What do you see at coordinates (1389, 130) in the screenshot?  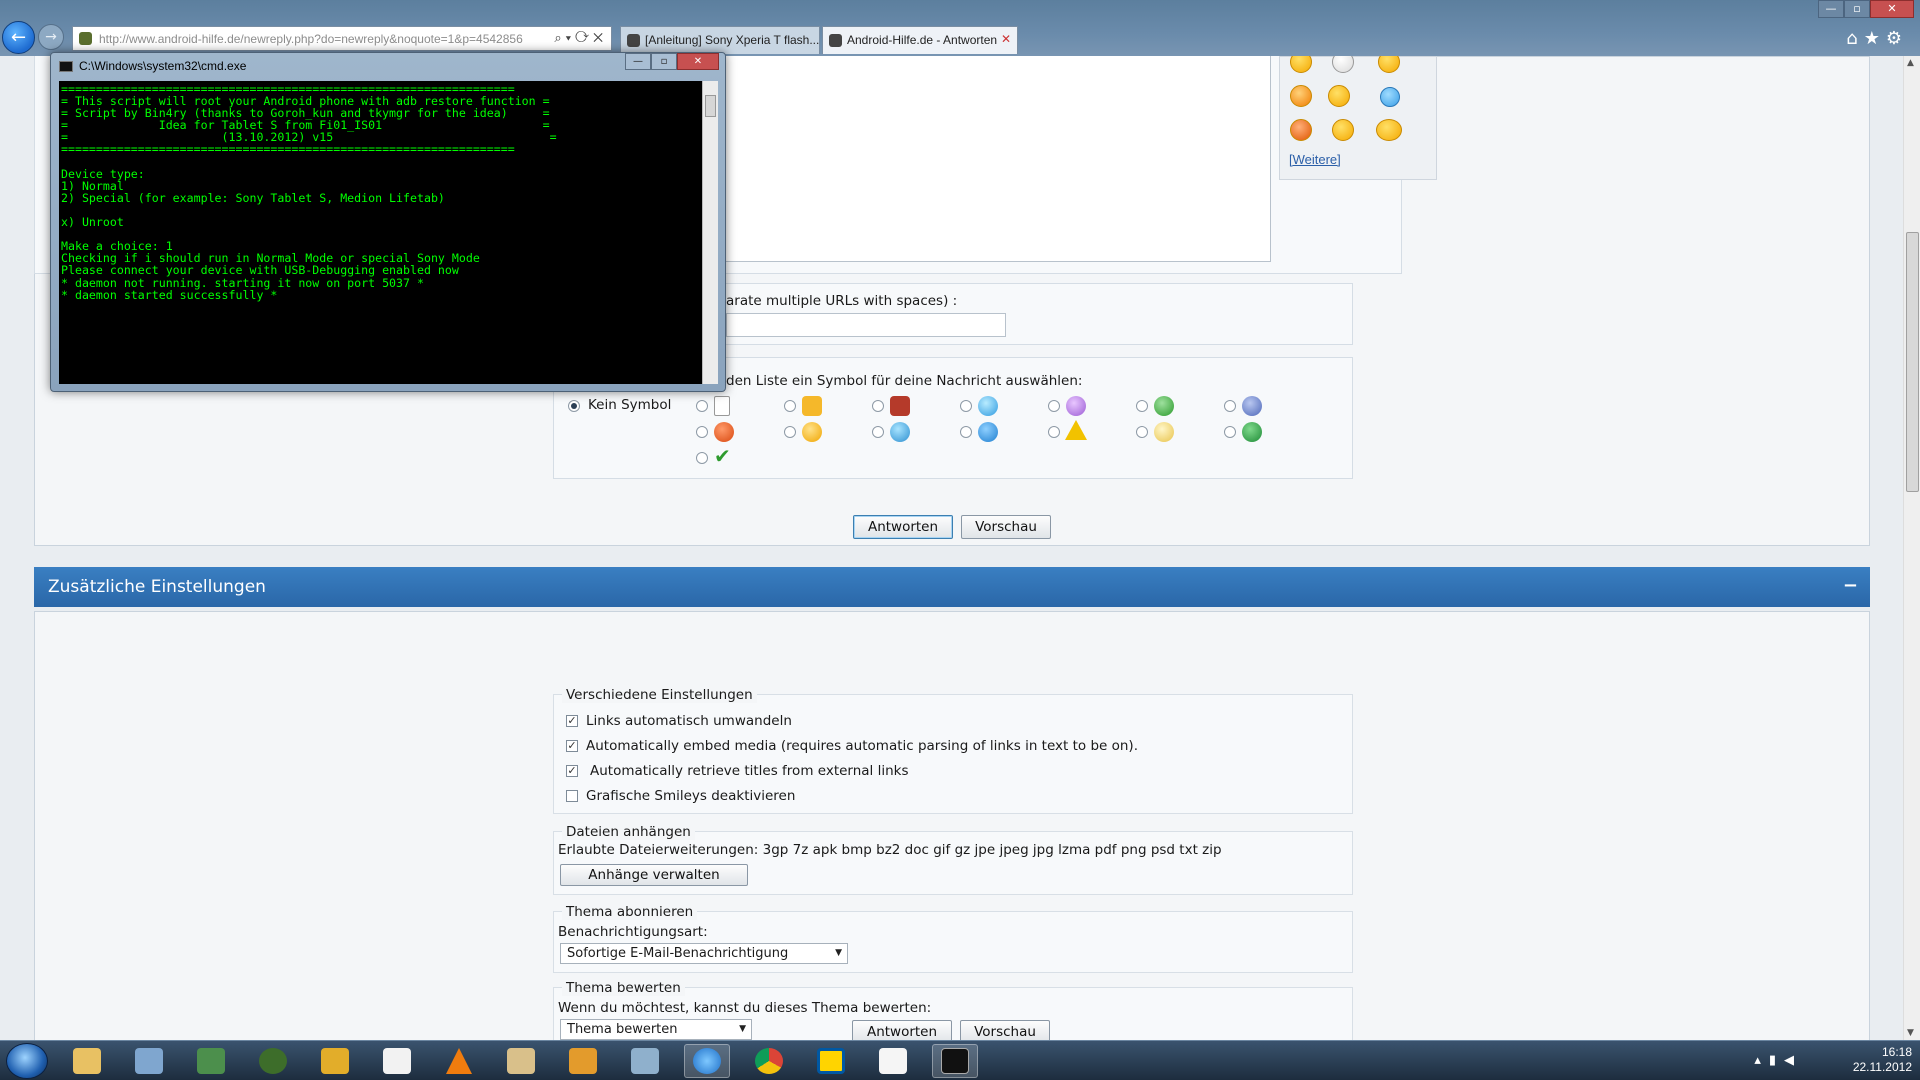 I see `smiley-laugh-icon` at bounding box center [1389, 130].